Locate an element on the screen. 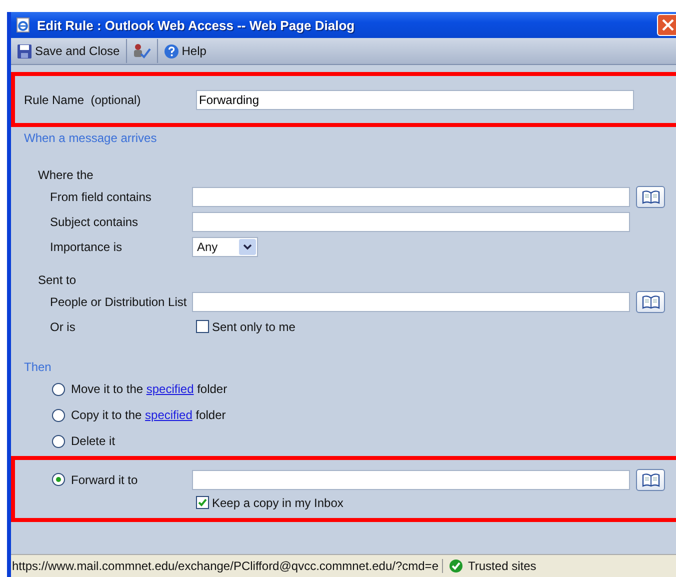  page-icon is located at coordinates (23, 25).